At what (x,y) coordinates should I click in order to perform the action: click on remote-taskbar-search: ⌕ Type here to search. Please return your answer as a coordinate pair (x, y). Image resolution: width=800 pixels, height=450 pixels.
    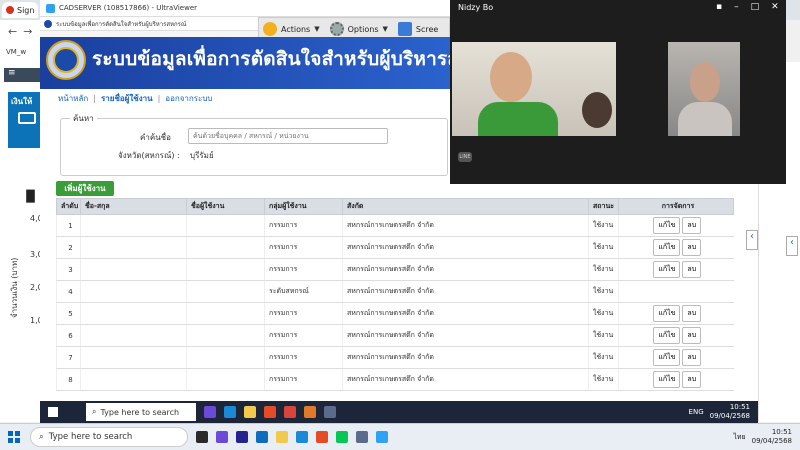
    Looking at the image, I should click on (141, 412).